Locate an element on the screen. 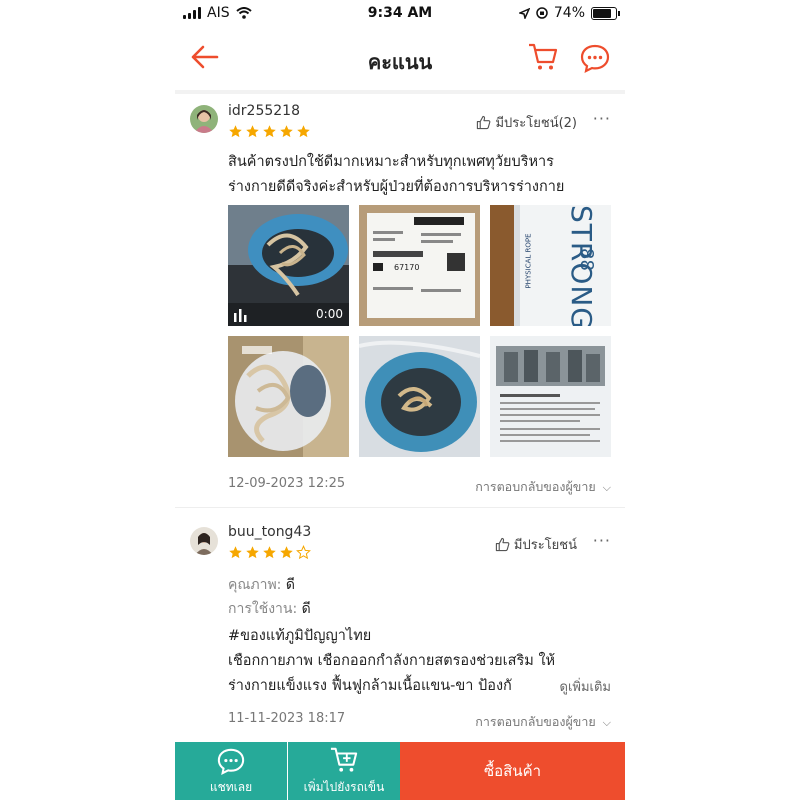 This screenshot has height=800, width=800. review-photo: PHYSICAL ROPE STRONG 88 is located at coordinates (550, 265).